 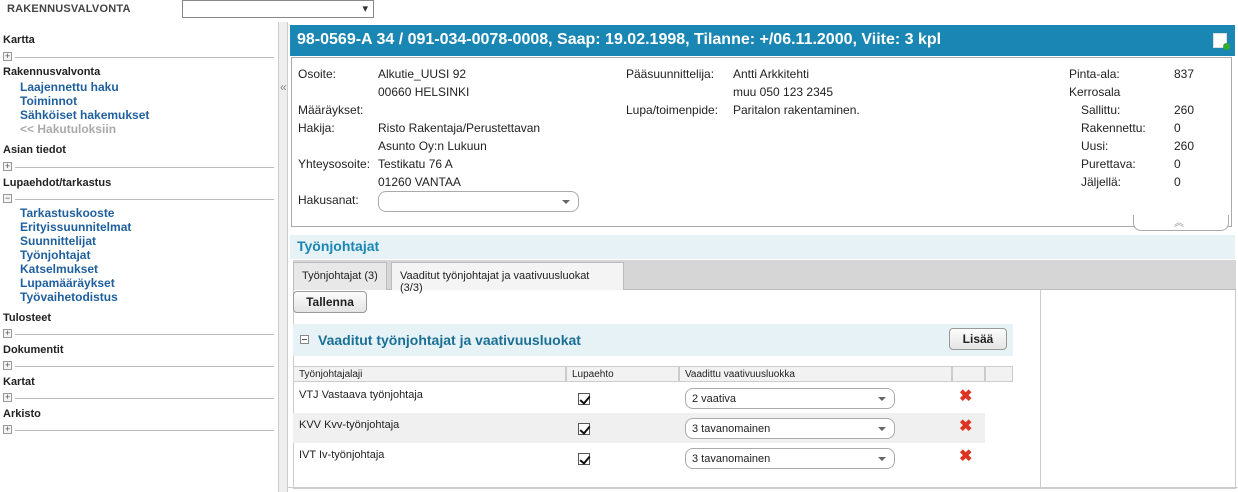 I want to click on sidebar-section-arkisto: Arkisto, so click(x=22, y=414).